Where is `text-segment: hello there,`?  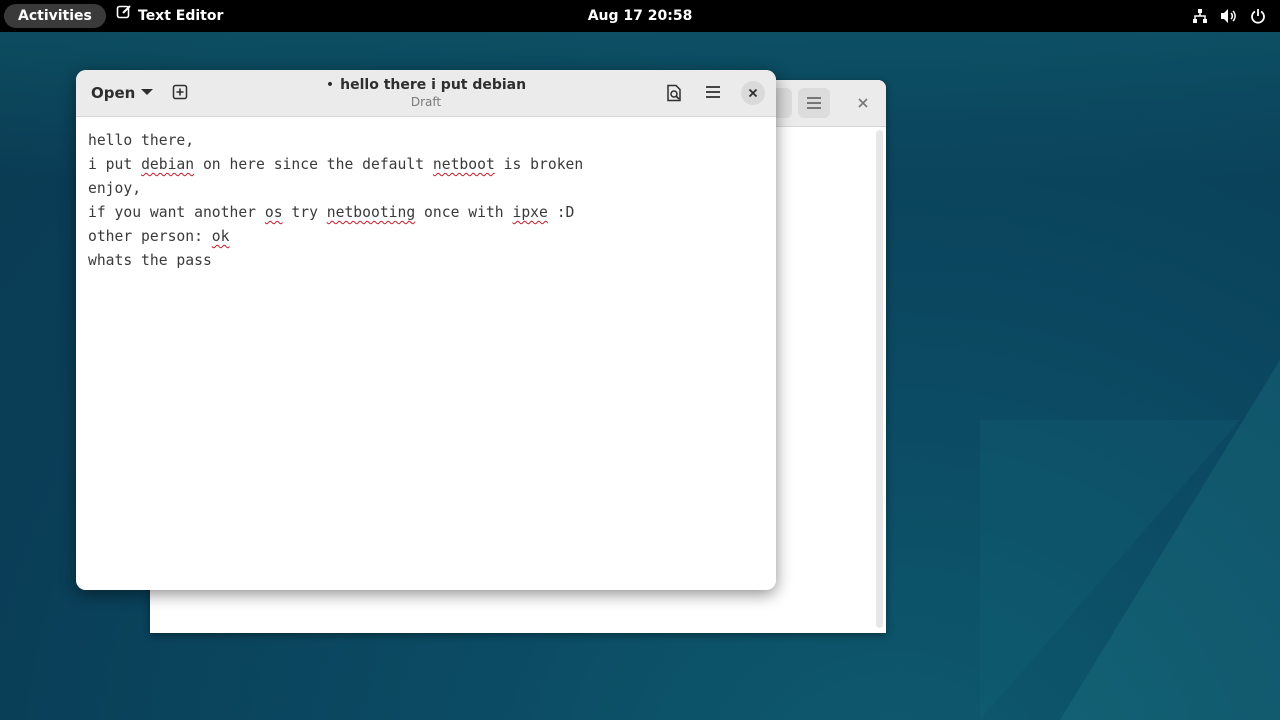
text-segment: hello there, is located at coordinates (141, 140).